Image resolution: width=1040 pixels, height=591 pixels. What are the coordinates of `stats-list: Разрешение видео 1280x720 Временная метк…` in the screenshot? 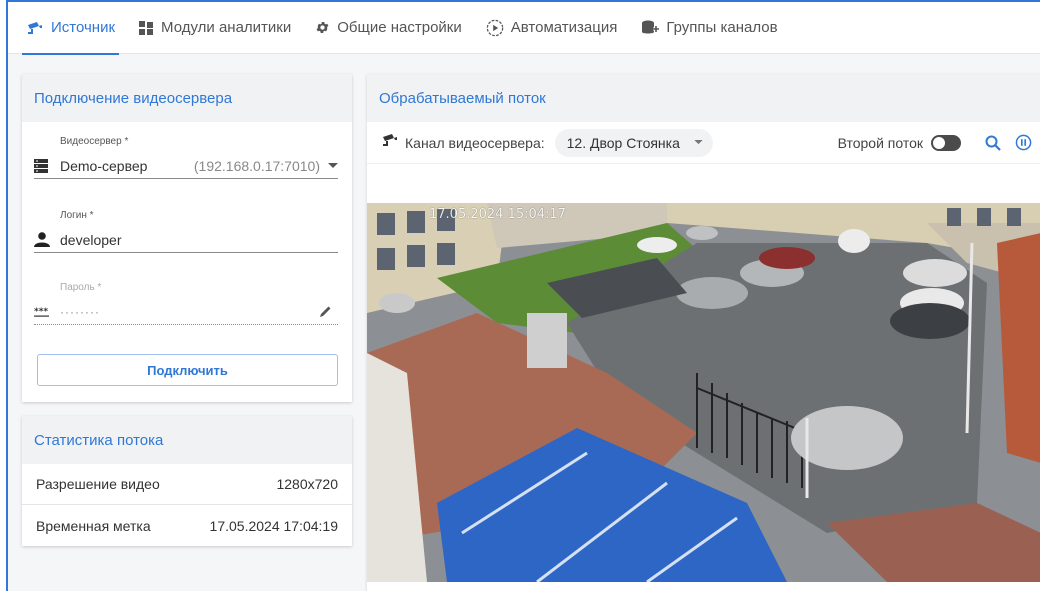 It's located at (187, 505).